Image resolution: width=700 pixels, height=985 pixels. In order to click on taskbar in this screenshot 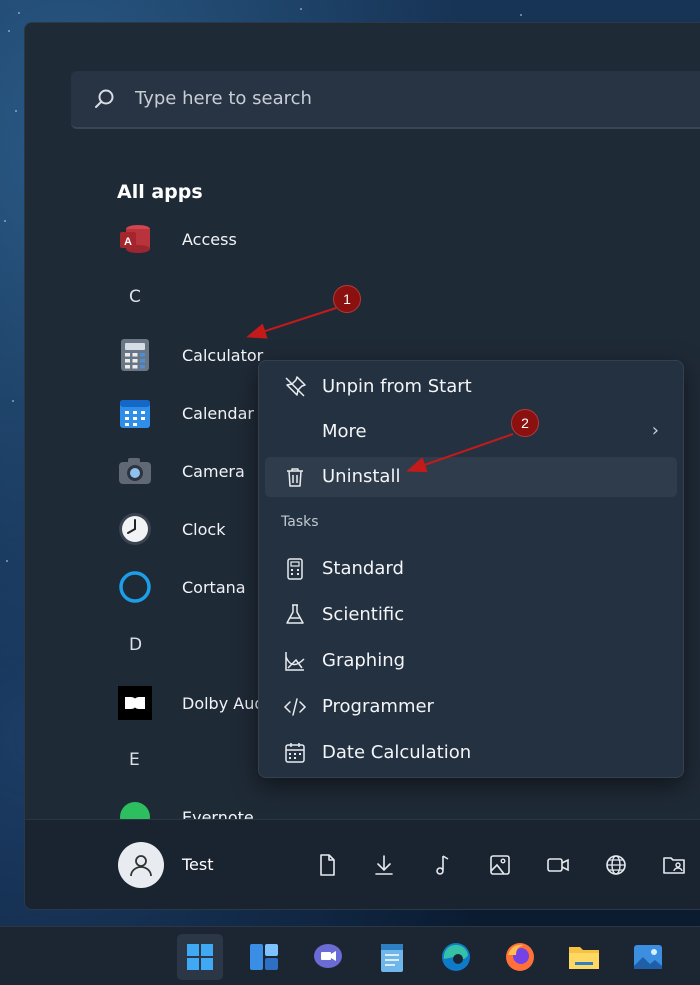, I will do `click(350, 955)`.